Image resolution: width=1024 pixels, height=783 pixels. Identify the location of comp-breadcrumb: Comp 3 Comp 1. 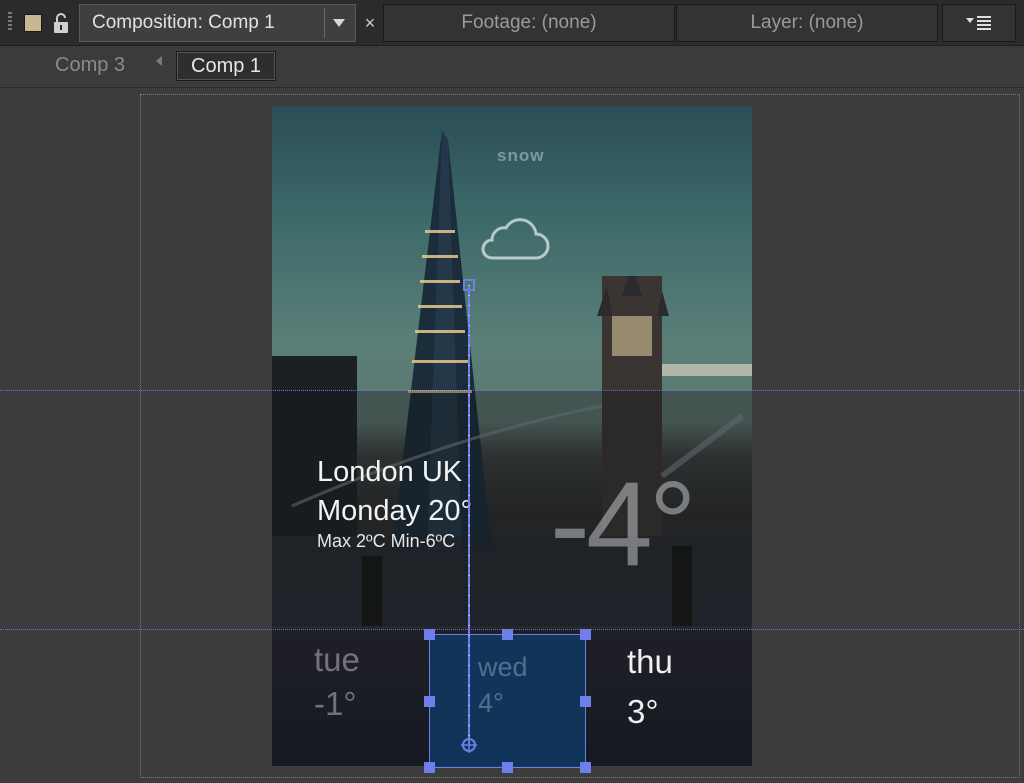
(512, 67).